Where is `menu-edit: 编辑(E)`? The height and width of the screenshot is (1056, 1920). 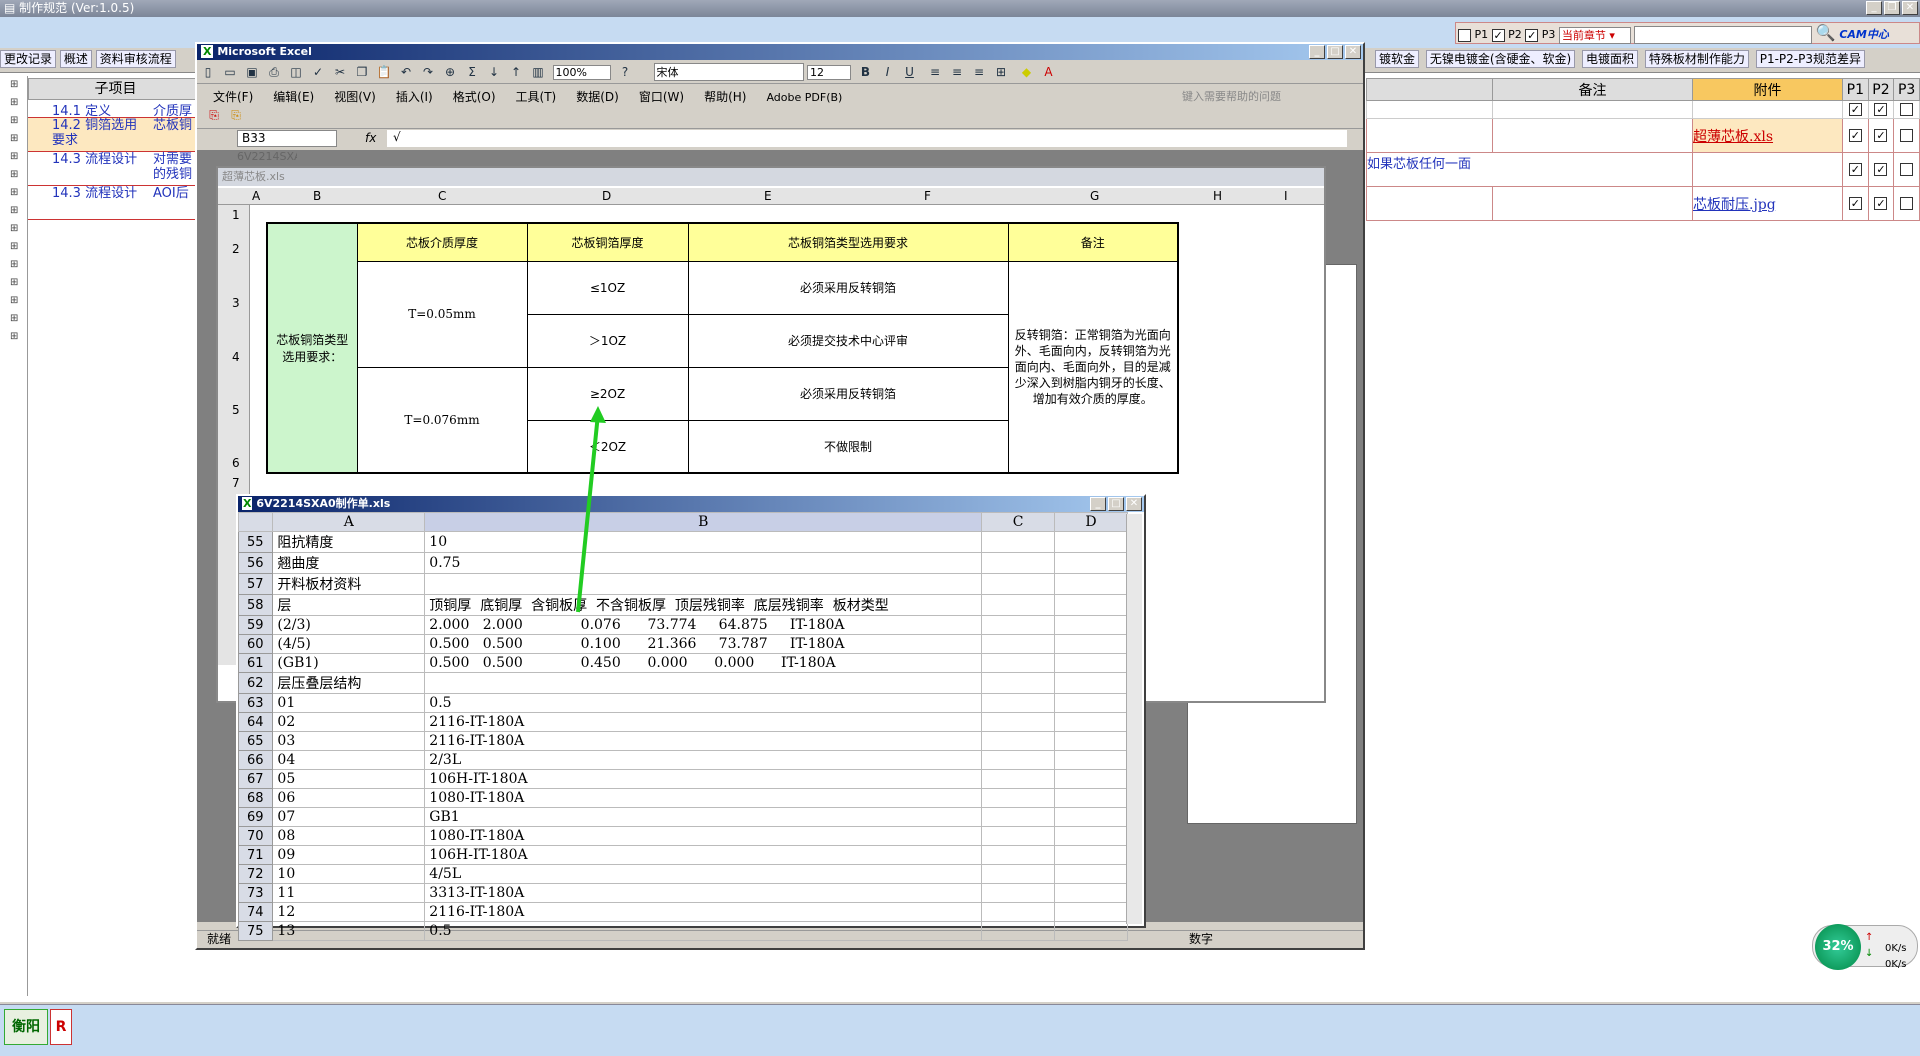
menu-edit: 编辑(E) is located at coordinates (293, 96).